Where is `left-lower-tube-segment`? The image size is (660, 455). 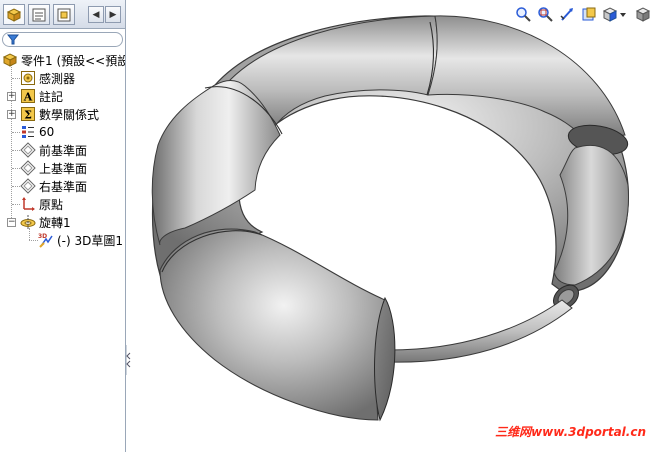 left-lower-tube-segment is located at coordinates (272, 324).